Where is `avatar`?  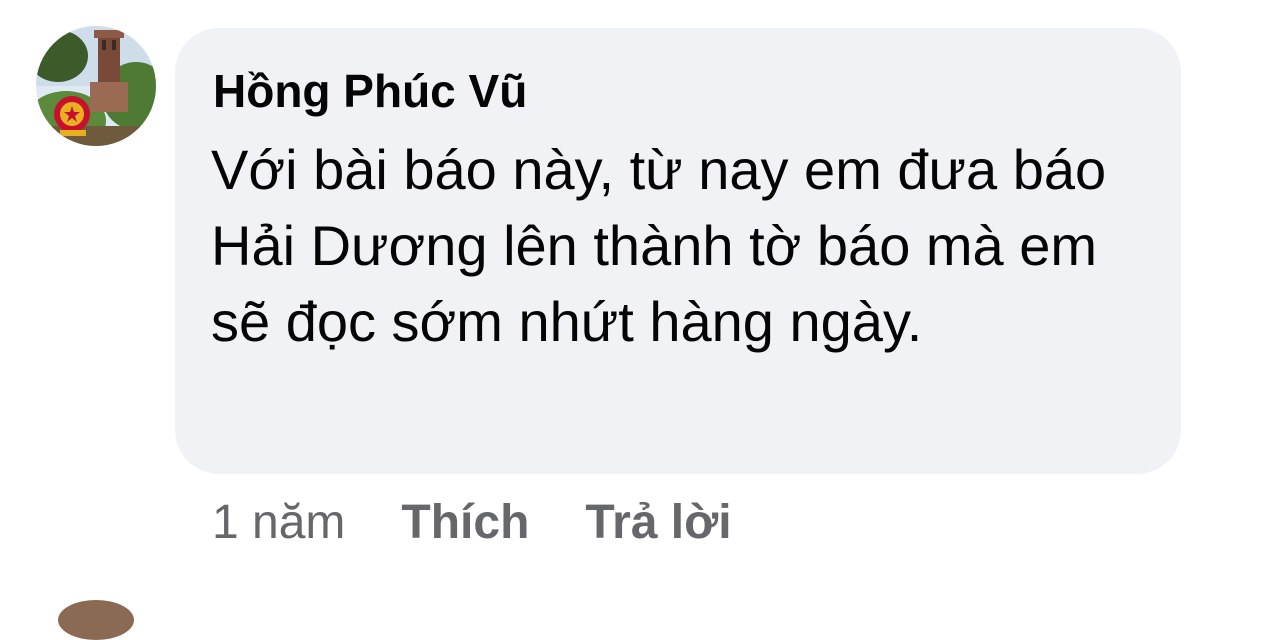
avatar is located at coordinates (96, 86).